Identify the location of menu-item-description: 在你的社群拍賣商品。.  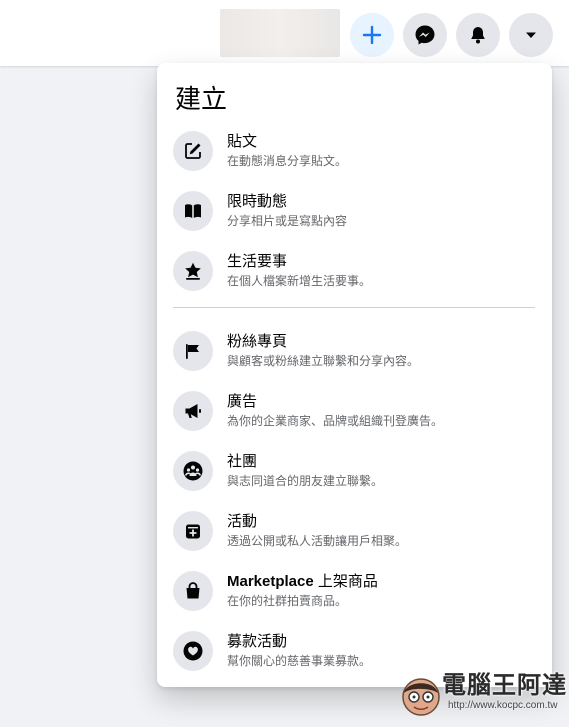
(287, 601).